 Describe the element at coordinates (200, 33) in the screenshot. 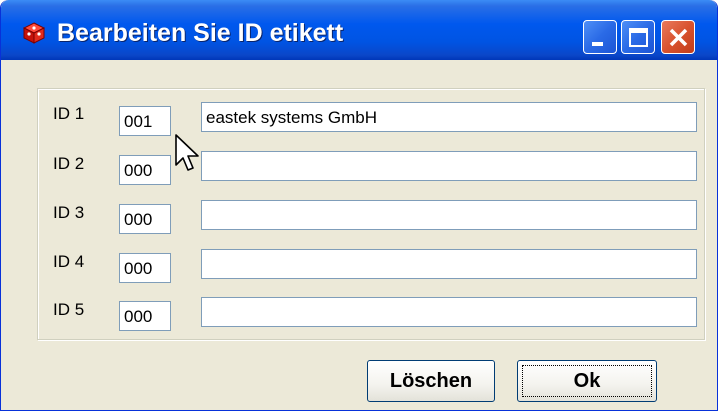

I see `window-title: Bearbeiten Sie ID etikett` at that location.